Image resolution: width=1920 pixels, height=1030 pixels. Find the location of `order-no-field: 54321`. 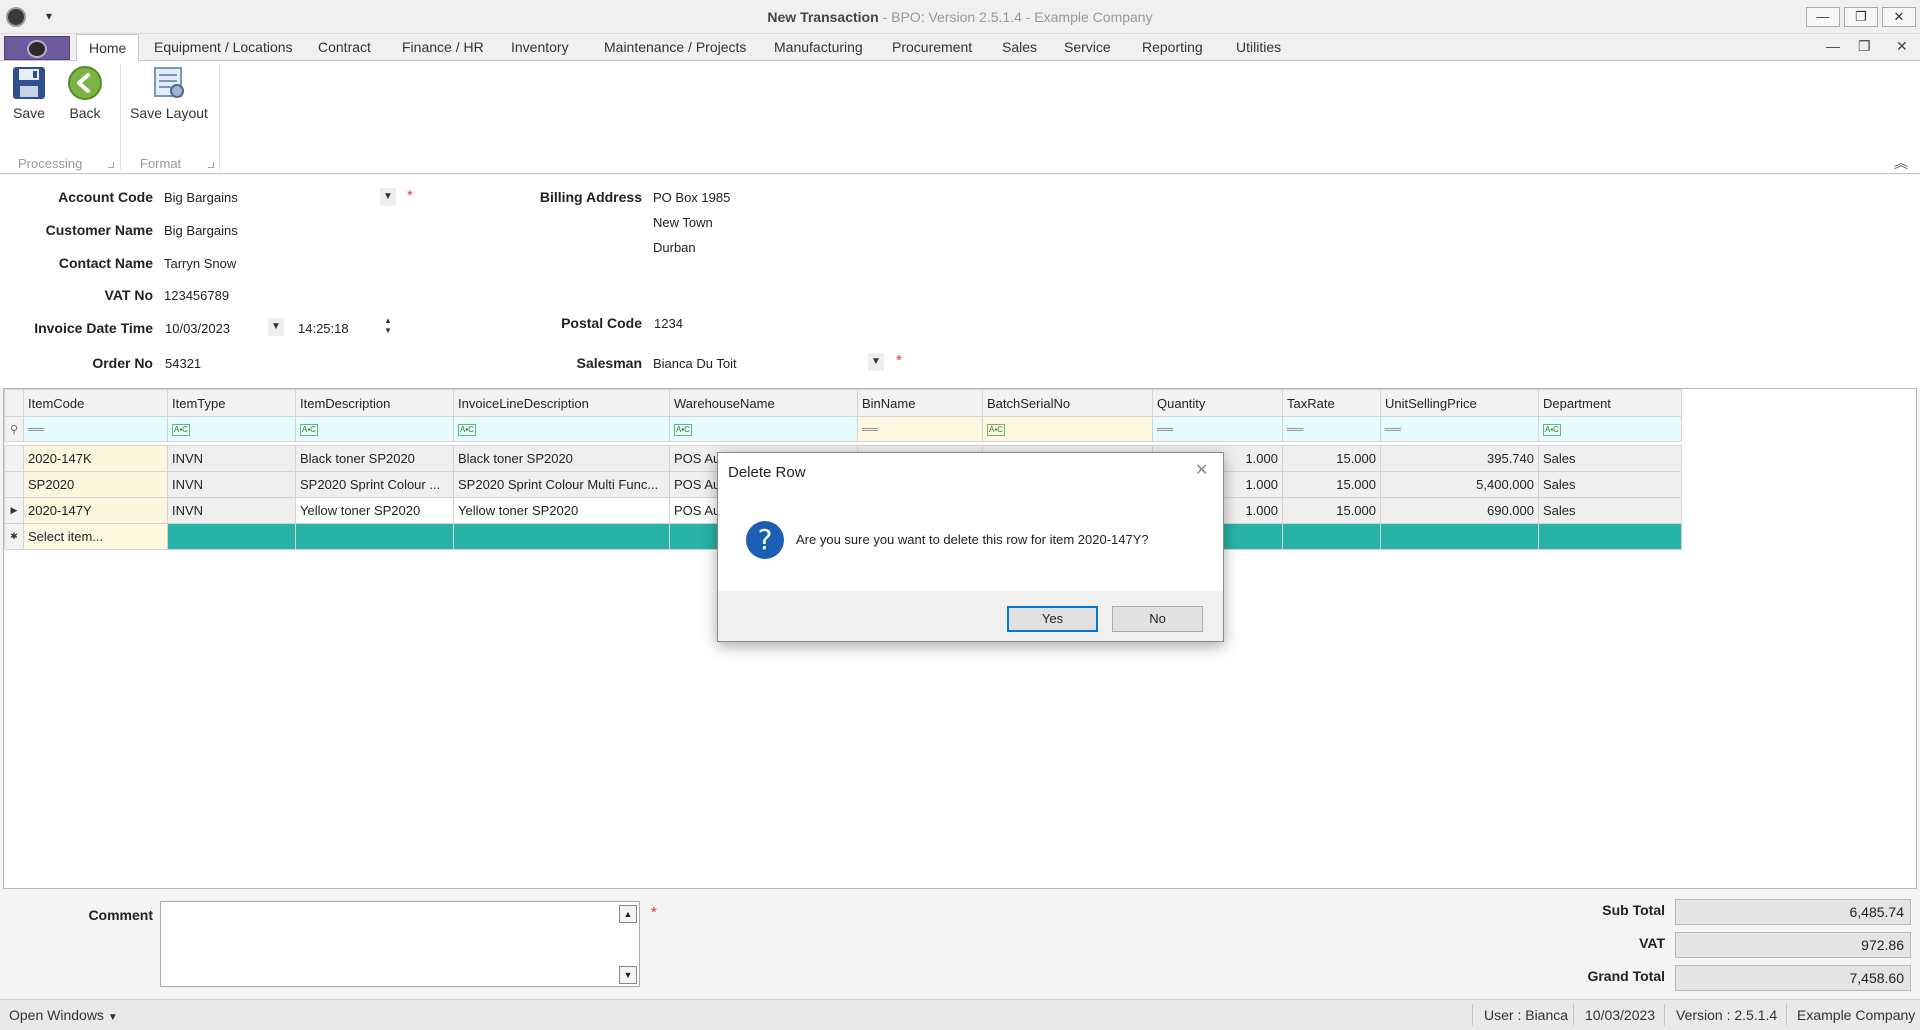

order-no-field: 54321 is located at coordinates (183, 363).